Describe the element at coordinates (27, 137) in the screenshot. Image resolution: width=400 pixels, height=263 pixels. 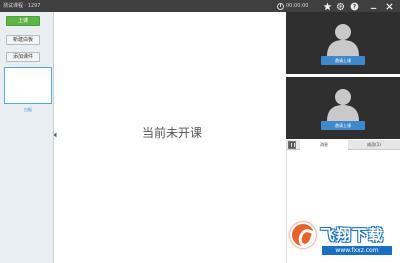
I see `left-sidebar: 上课 新建白板 添加课件 白板` at that location.